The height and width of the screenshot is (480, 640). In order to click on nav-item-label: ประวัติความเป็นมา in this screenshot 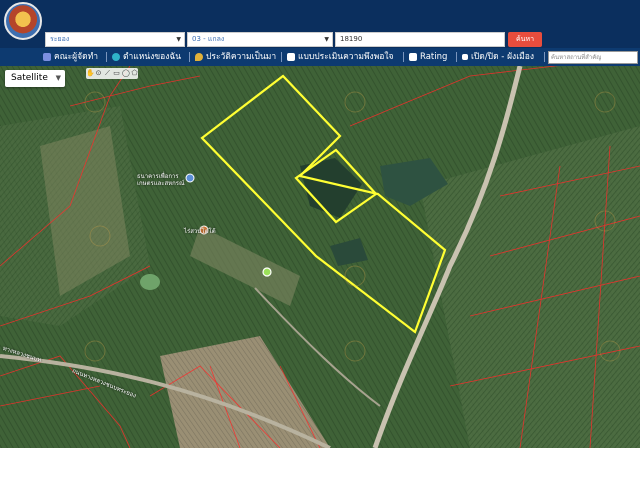, I will do `click(241, 57)`.